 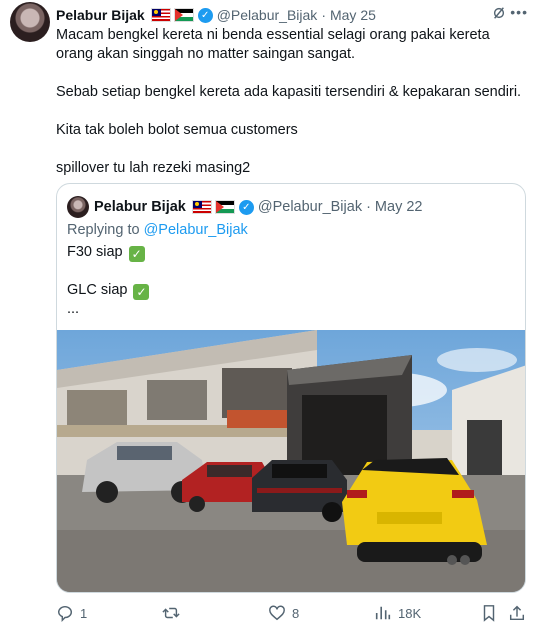 I want to click on avatar, so click(x=30, y=22).